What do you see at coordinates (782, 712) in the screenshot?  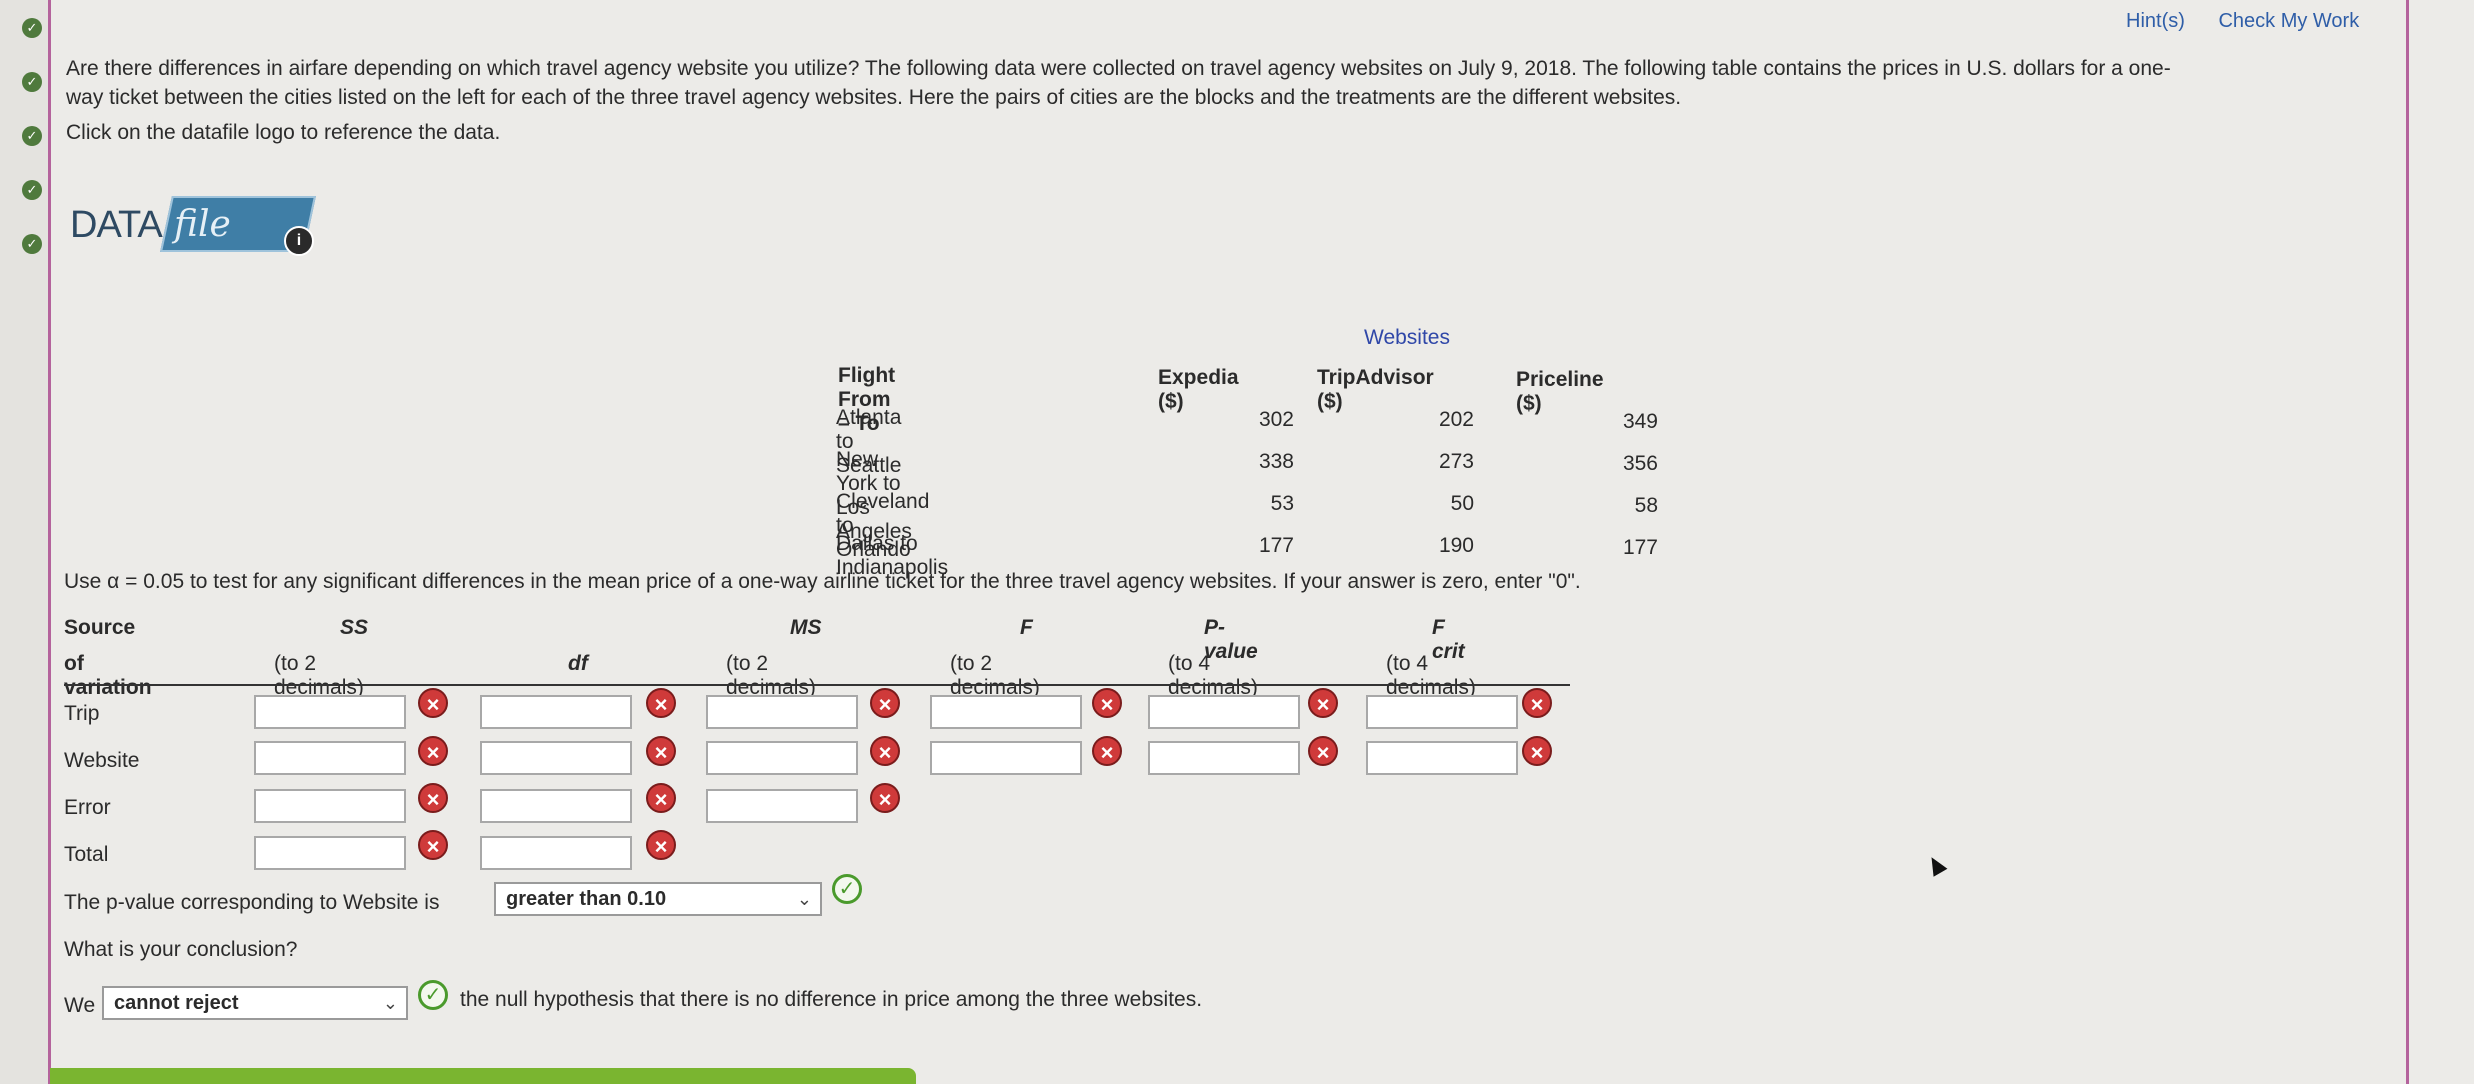 I see `ms-trip-input` at bounding box center [782, 712].